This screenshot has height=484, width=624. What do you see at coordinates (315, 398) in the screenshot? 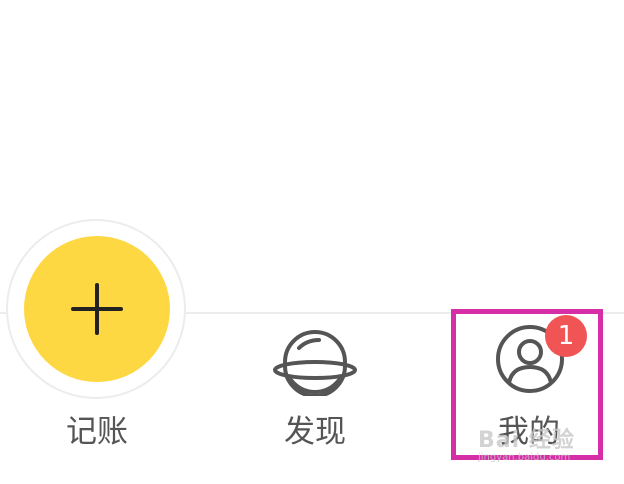
I see `tab-discover: 发现` at bounding box center [315, 398].